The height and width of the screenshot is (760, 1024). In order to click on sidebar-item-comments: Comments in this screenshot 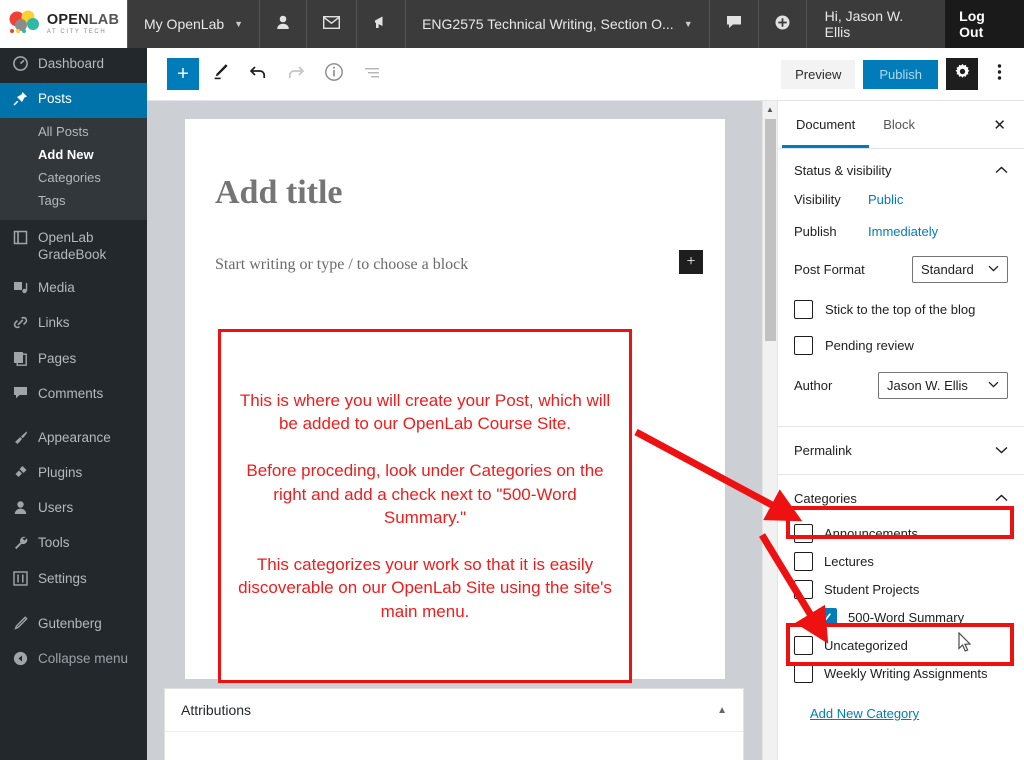, I will do `click(73, 395)`.